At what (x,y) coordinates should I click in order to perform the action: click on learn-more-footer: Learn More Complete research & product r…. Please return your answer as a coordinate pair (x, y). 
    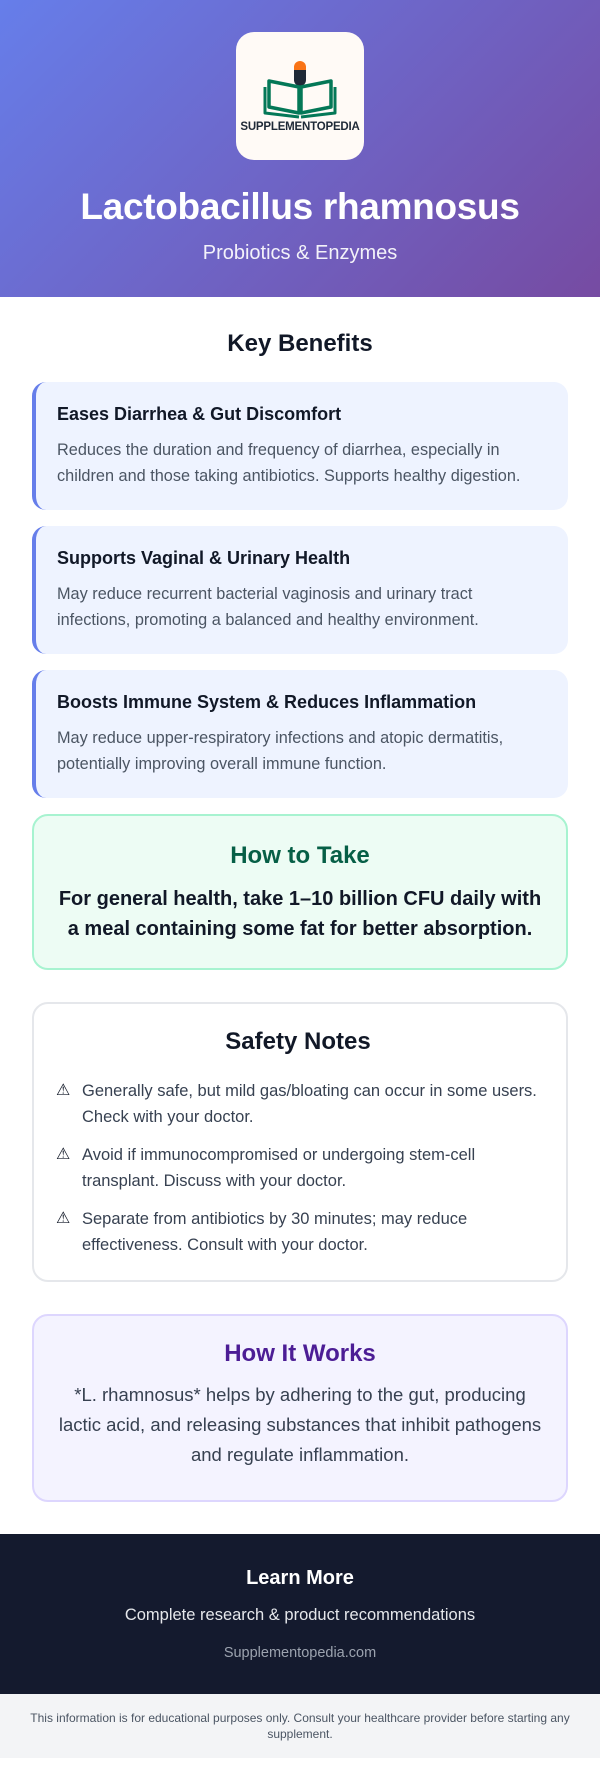
    Looking at the image, I should click on (300, 1614).